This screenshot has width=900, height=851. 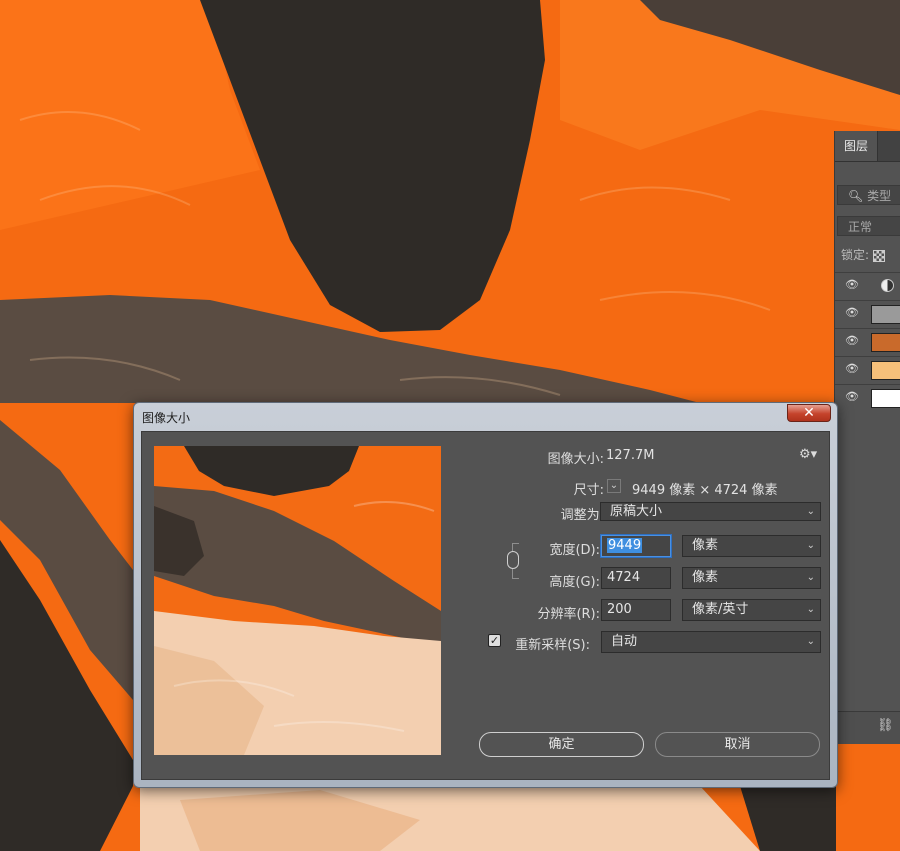 I want to click on image-size-value: 127.7M, so click(x=630, y=455).